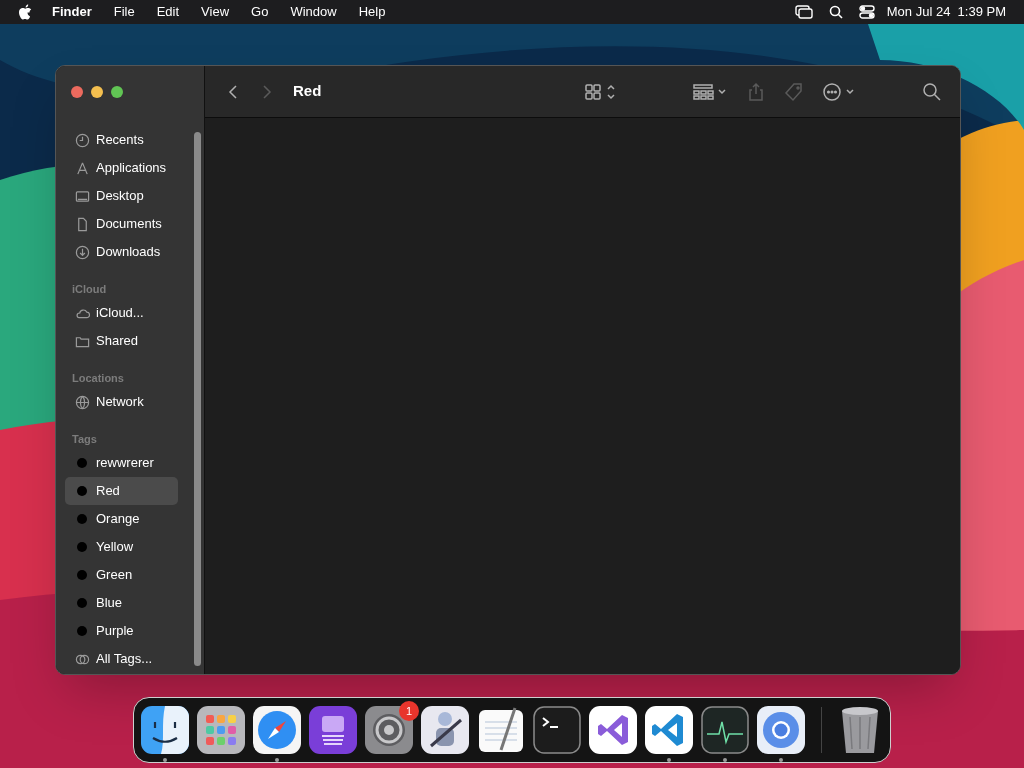  I want to click on group-button, so click(710, 91).